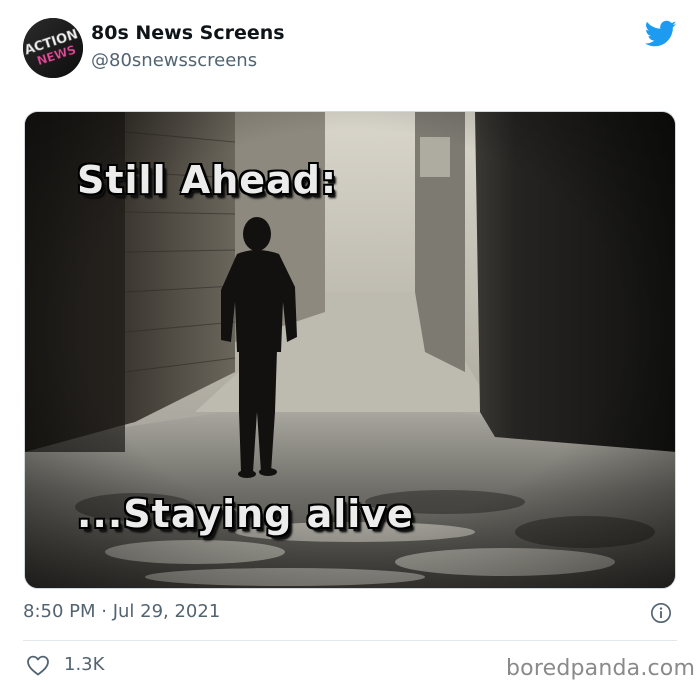 The width and height of the screenshot is (700, 694). I want to click on caption-still-ahead: Still Ahead:, so click(207, 180).